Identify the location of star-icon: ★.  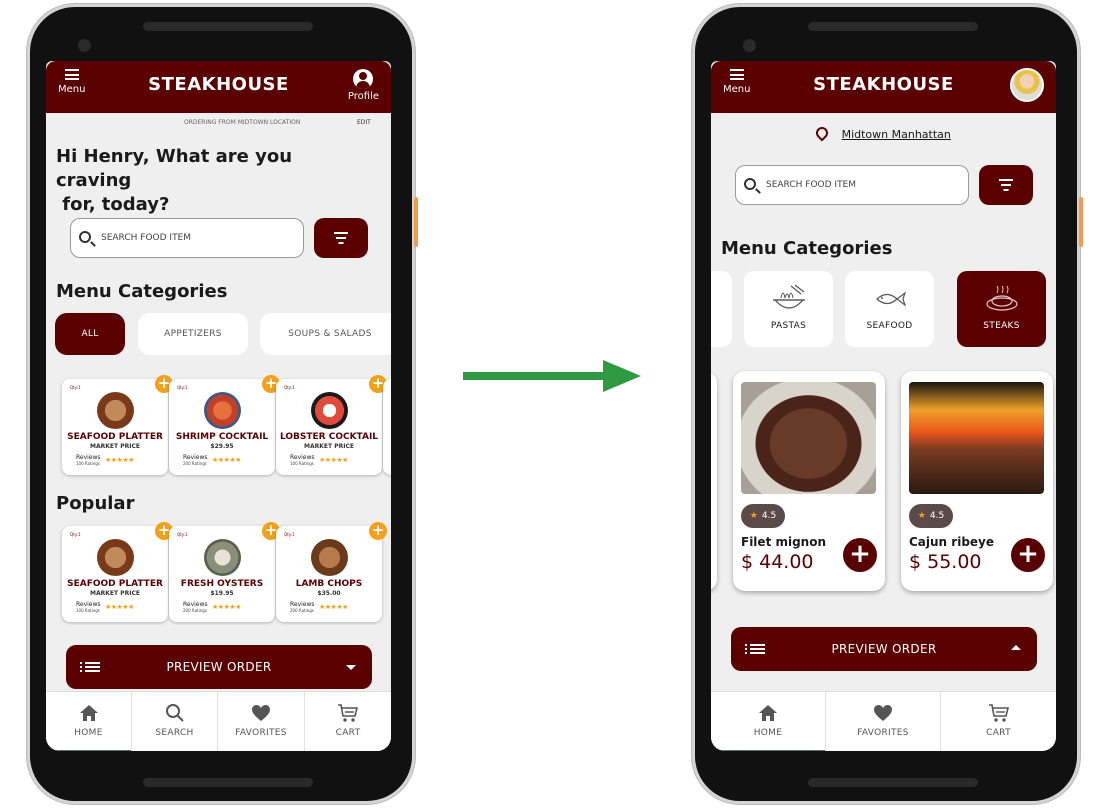
(921, 516).